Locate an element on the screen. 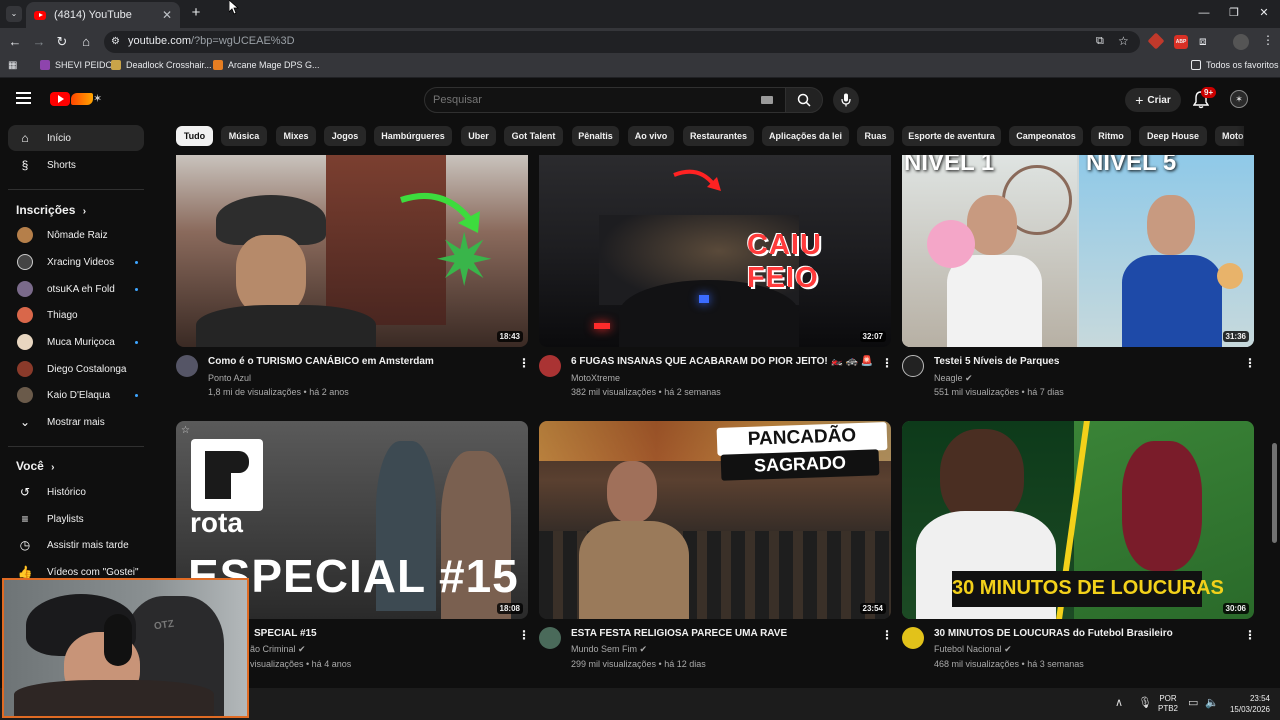 The image size is (1280, 720). sidebar-item-subscription: Nômade Raiz is located at coordinates (76, 235).